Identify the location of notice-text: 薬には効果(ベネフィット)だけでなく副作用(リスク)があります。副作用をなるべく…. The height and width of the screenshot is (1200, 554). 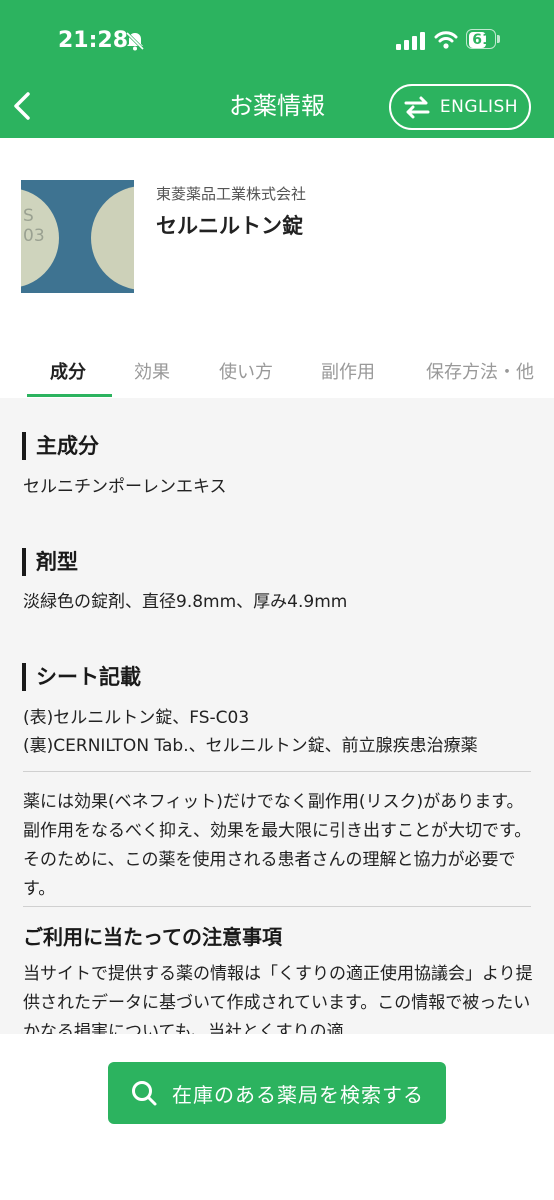
(277, 845).